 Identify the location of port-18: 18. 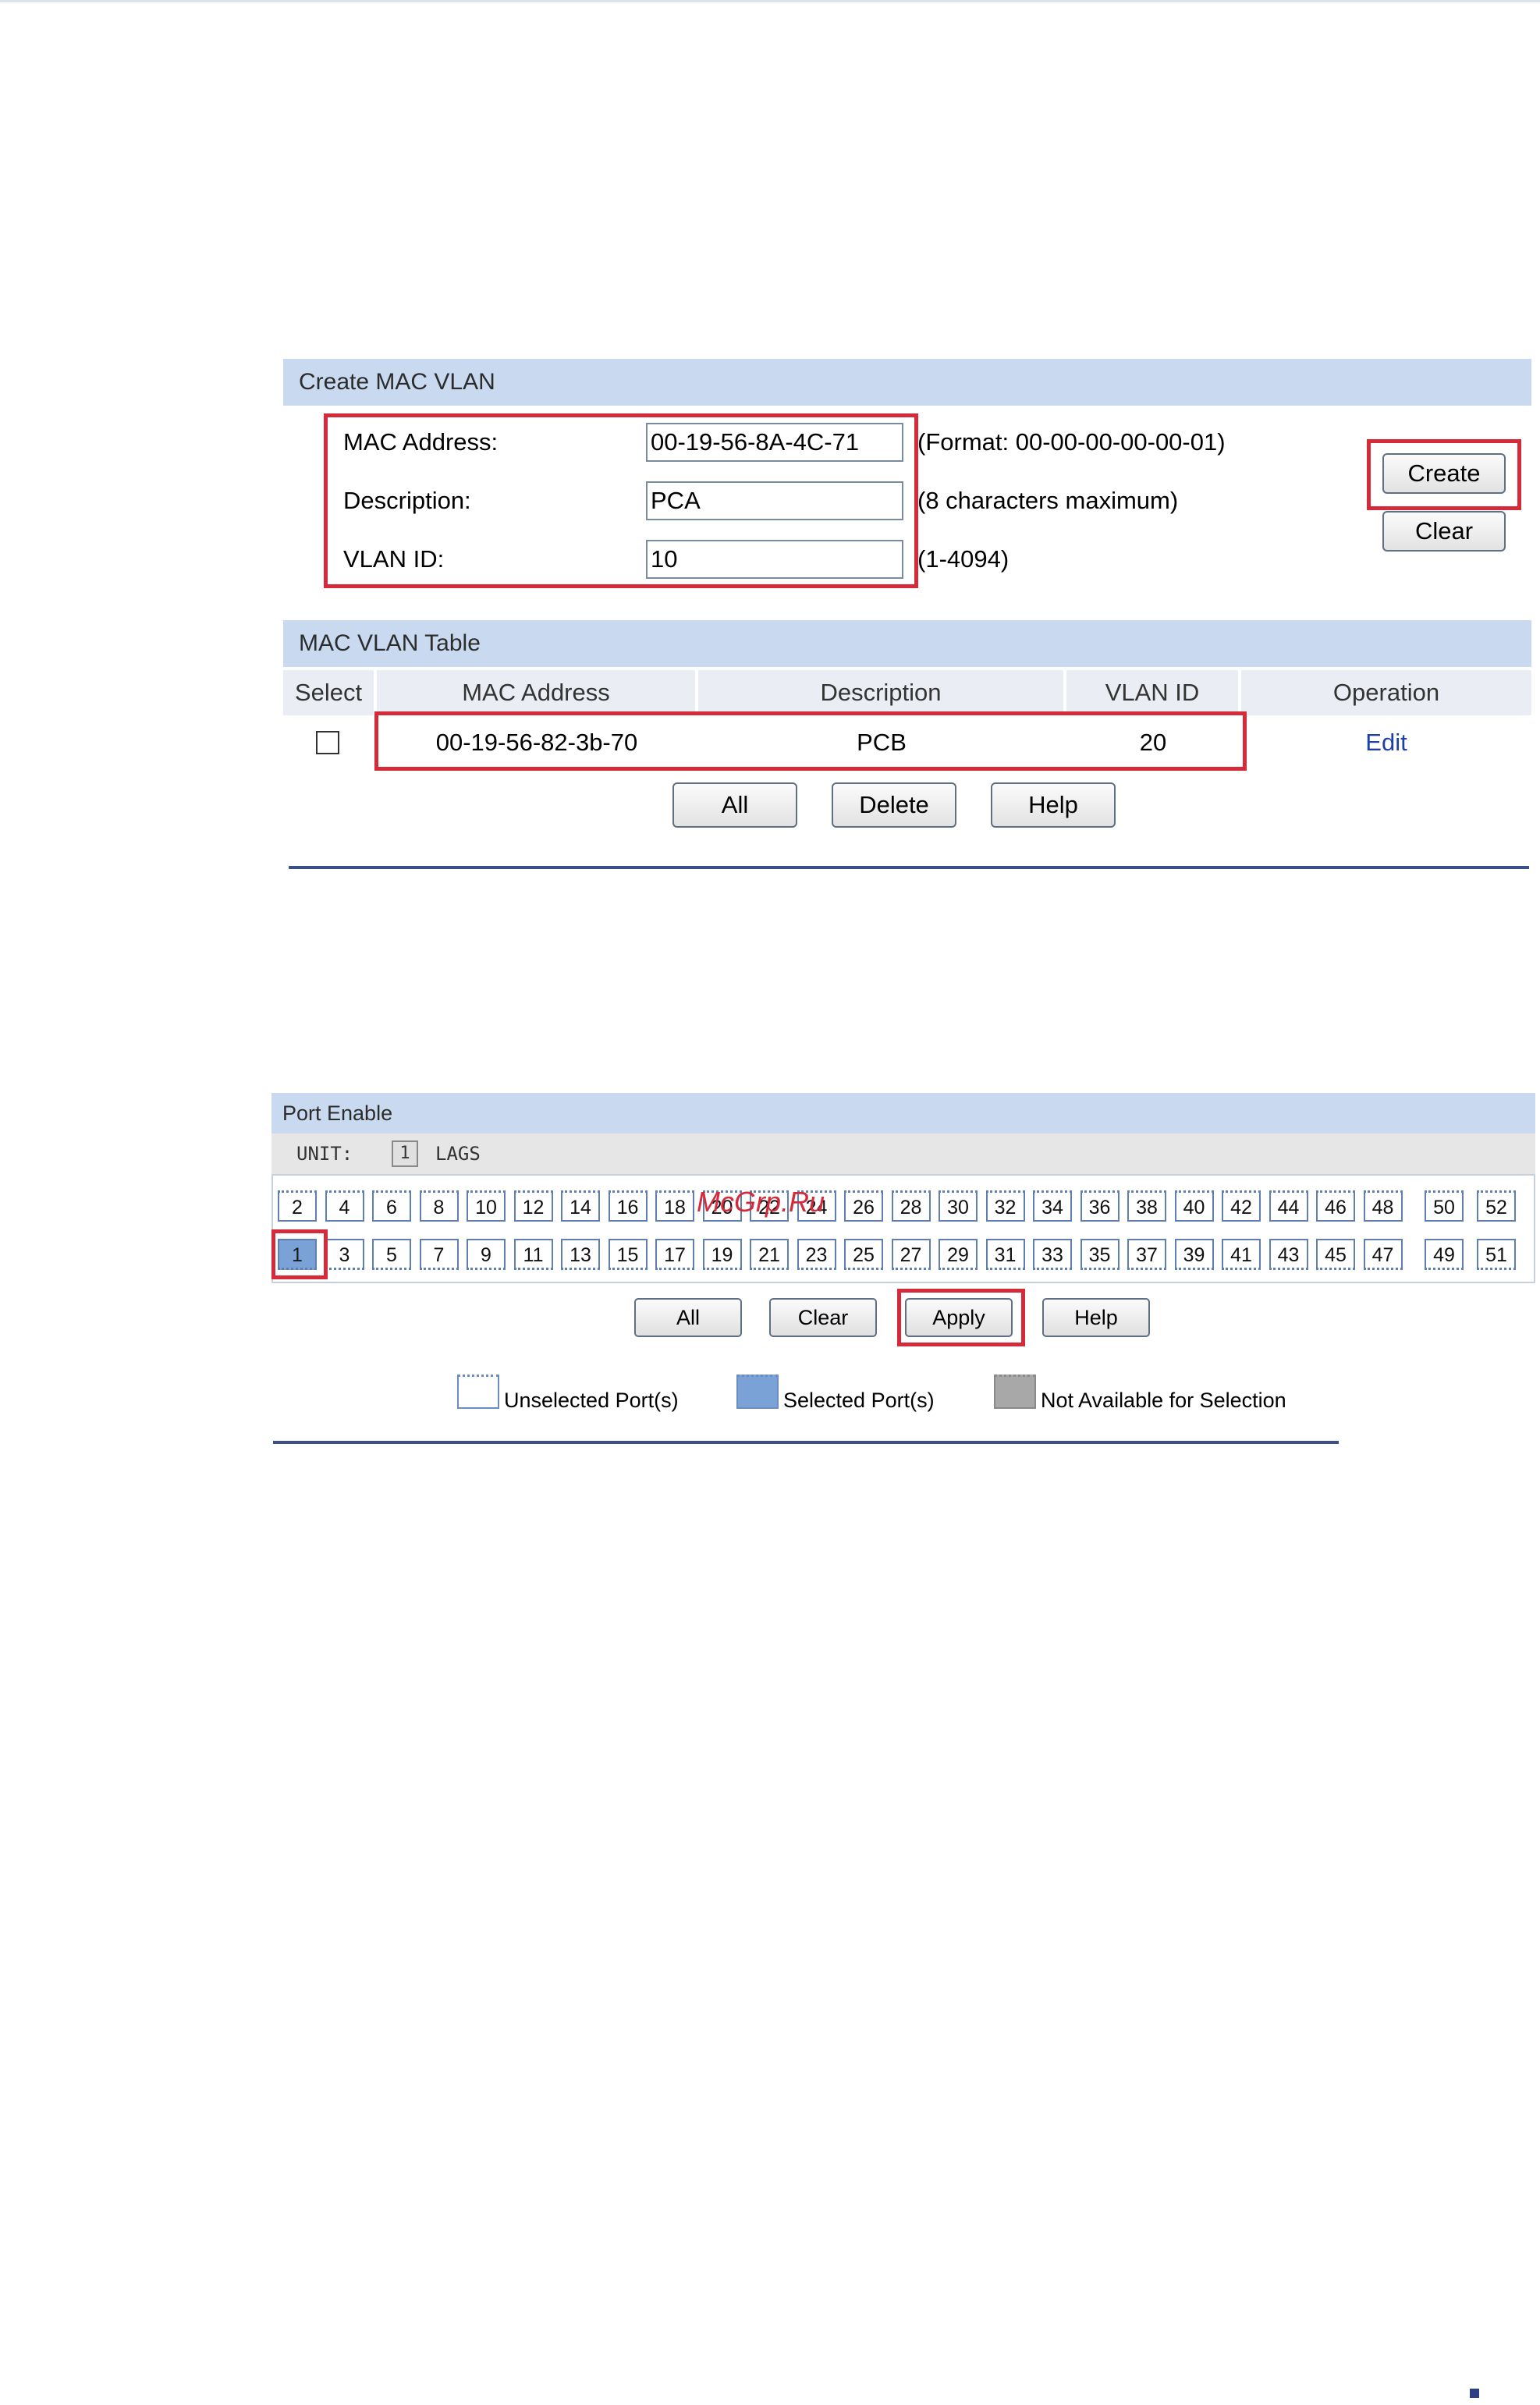
(674, 1206).